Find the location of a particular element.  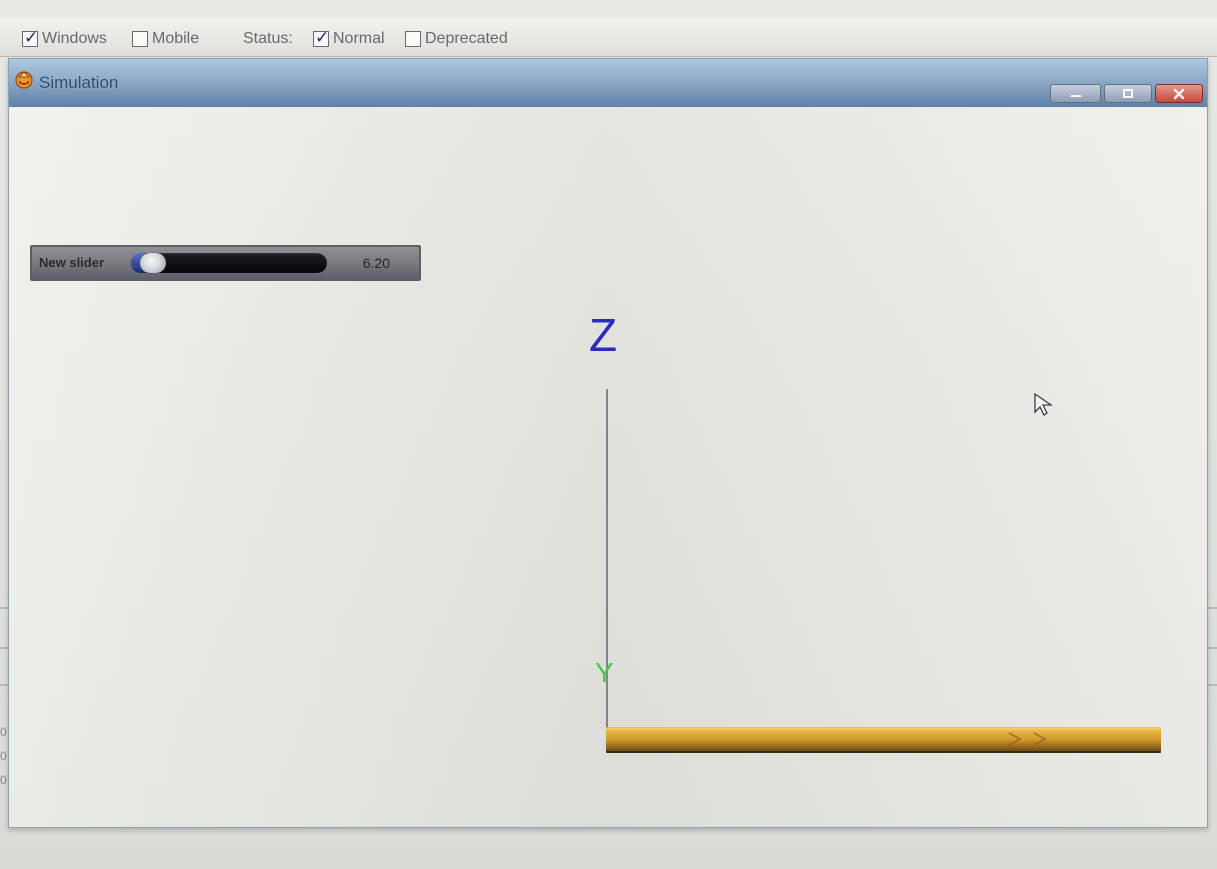

mobile-label: Mobile is located at coordinates (176, 38).